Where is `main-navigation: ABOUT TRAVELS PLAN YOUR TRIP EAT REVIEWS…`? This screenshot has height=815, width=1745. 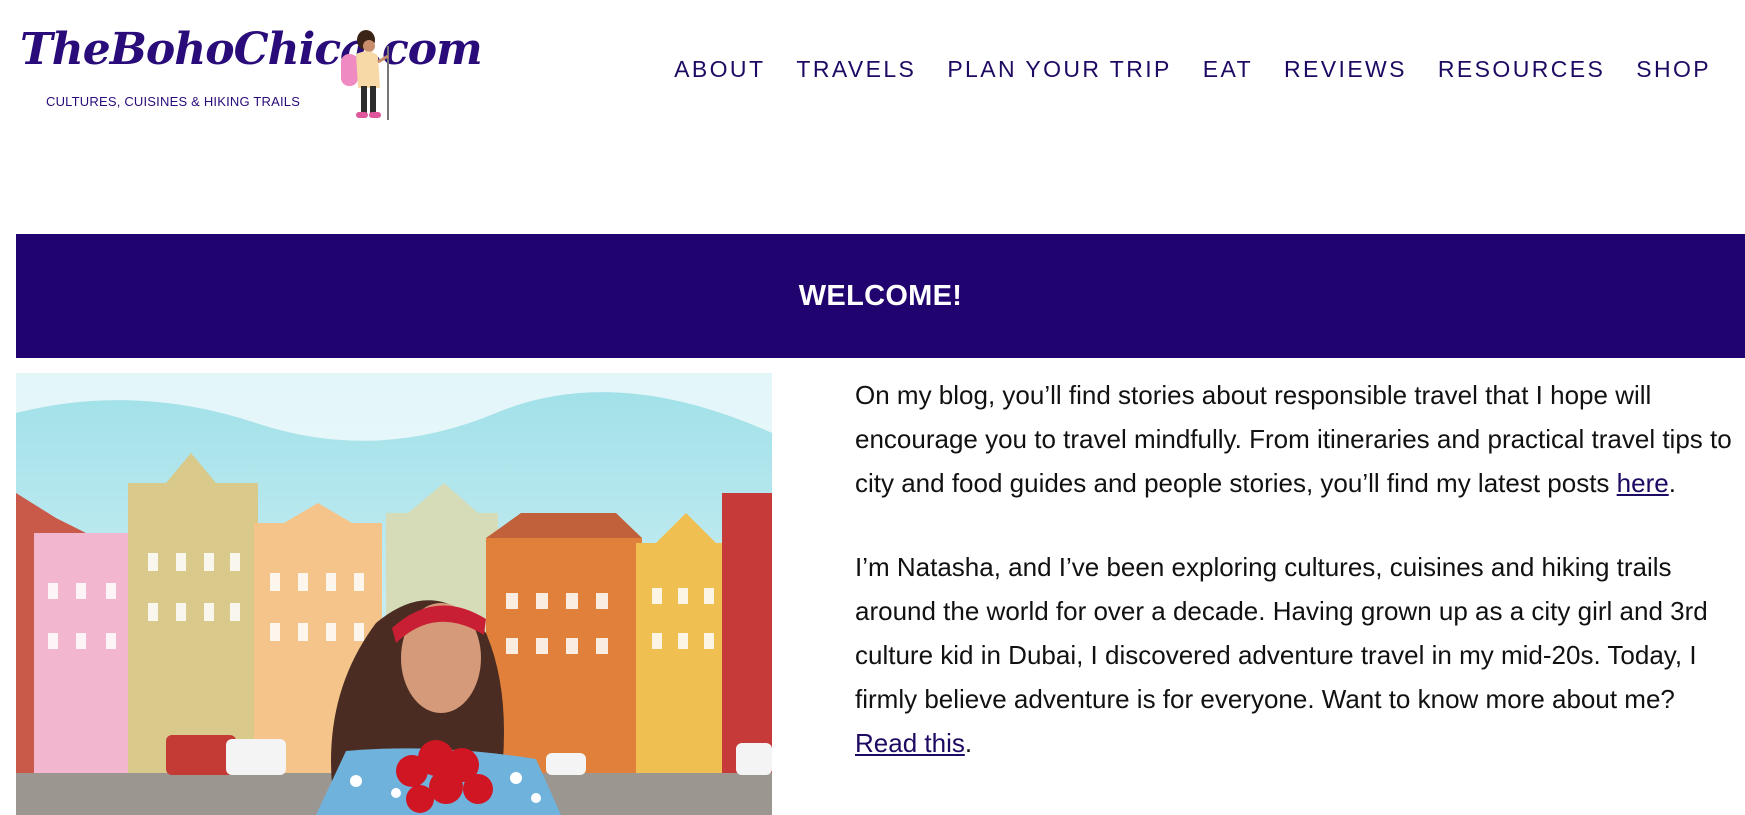 main-navigation: ABOUT TRAVELS PLAN YOUR TRIP EAT REVIEWS… is located at coordinates (1192, 69).